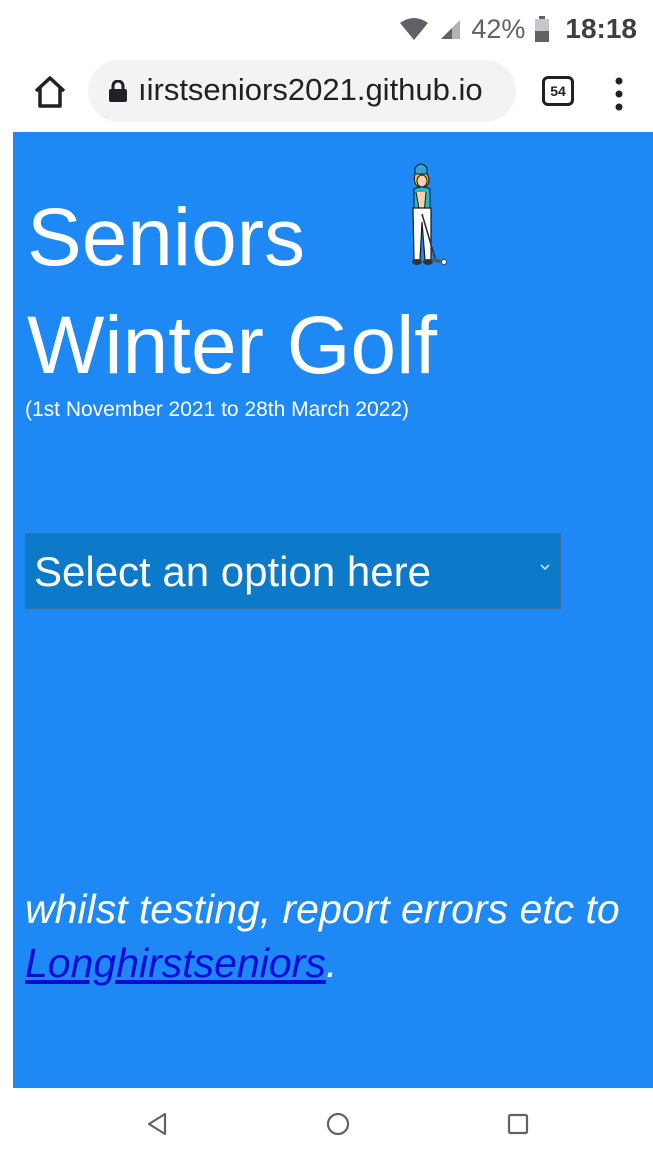 The height and width of the screenshot is (1154, 653). I want to click on tab-switcher-button: 54, so click(558, 91).